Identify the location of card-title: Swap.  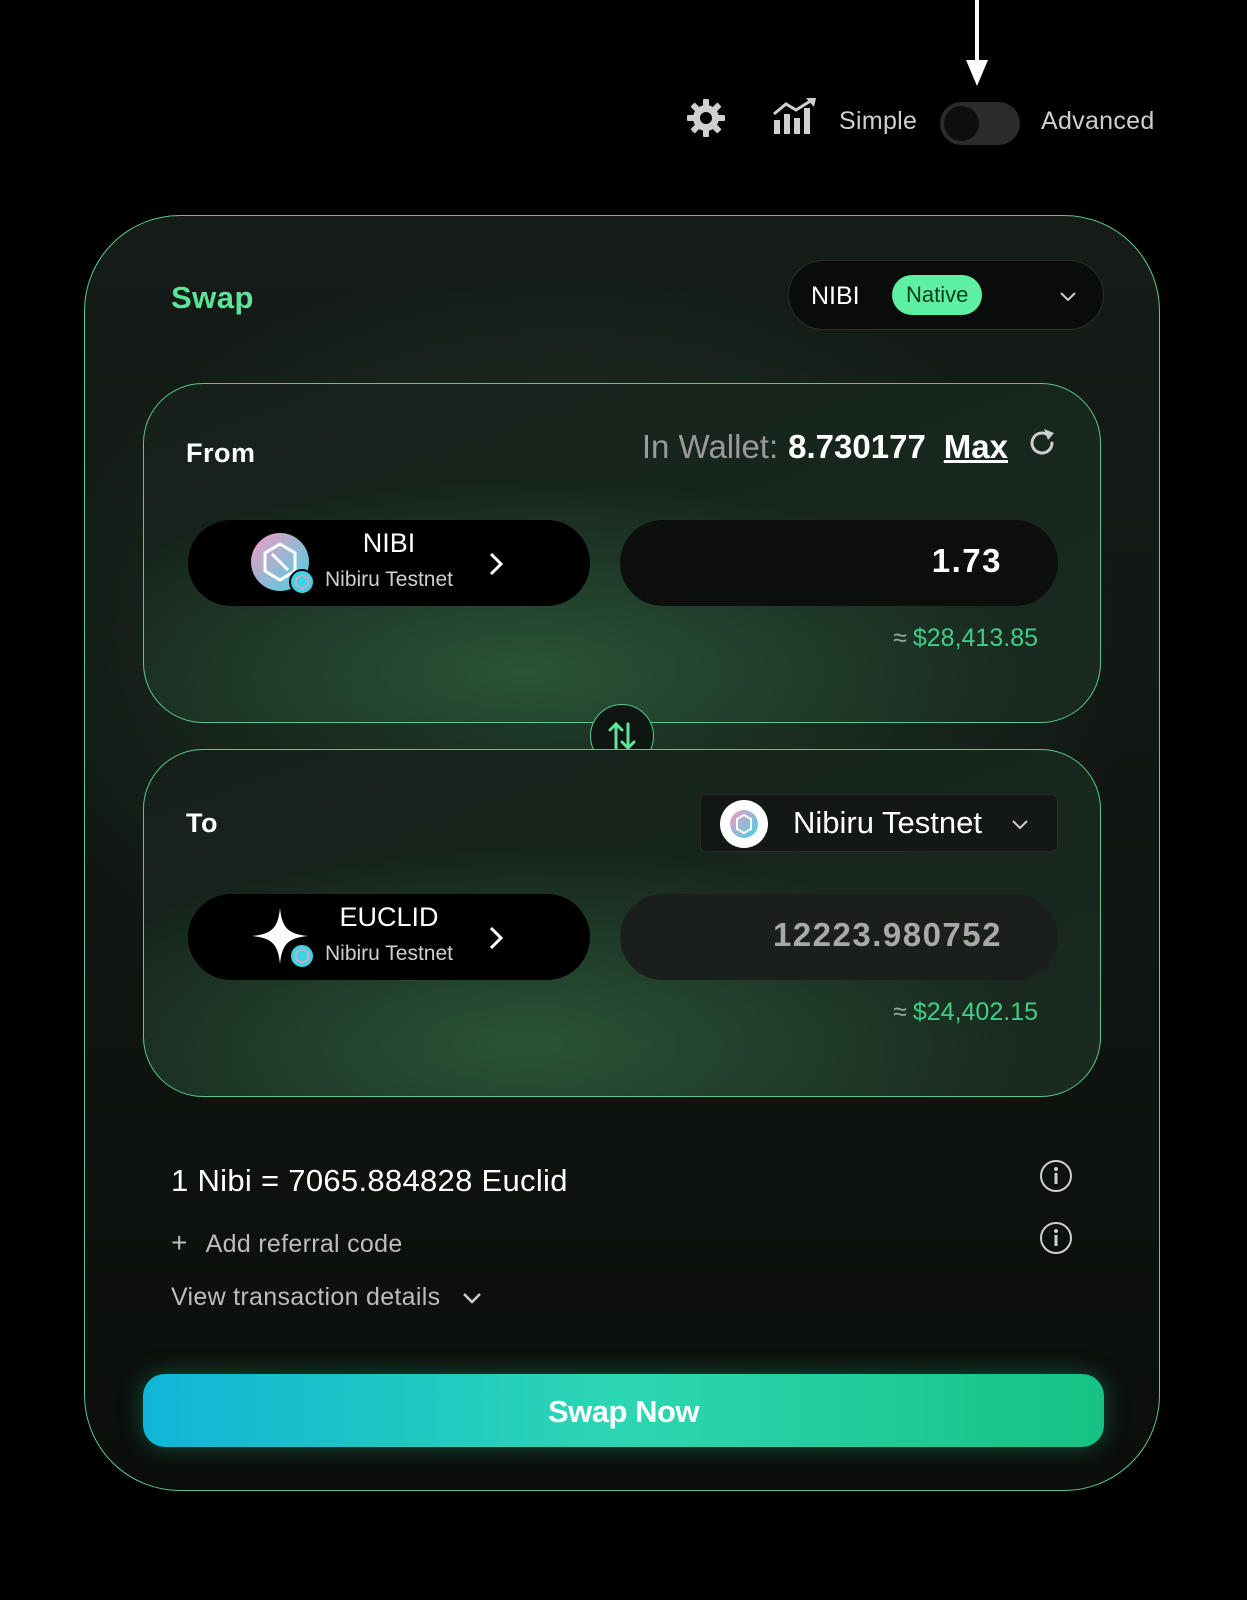
(212, 297).